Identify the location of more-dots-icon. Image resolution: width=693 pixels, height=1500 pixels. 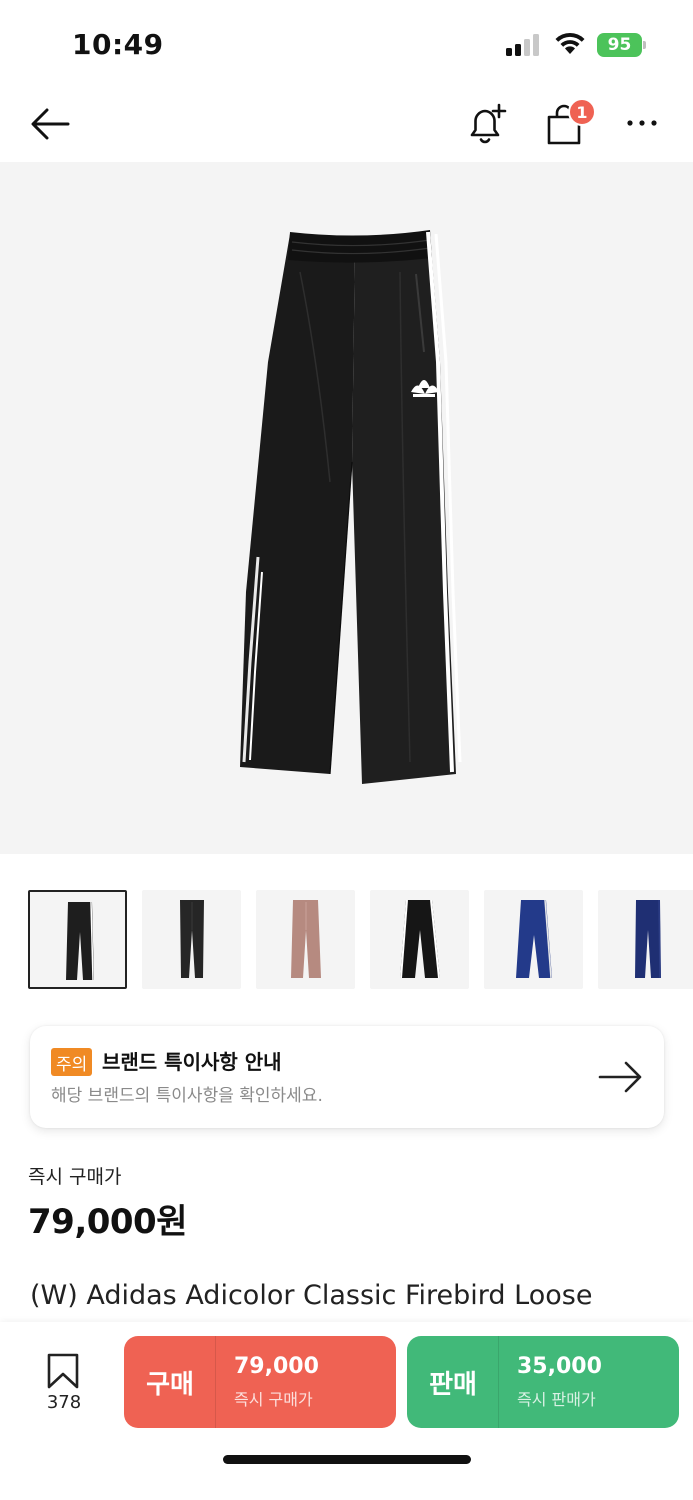
(642, 123).